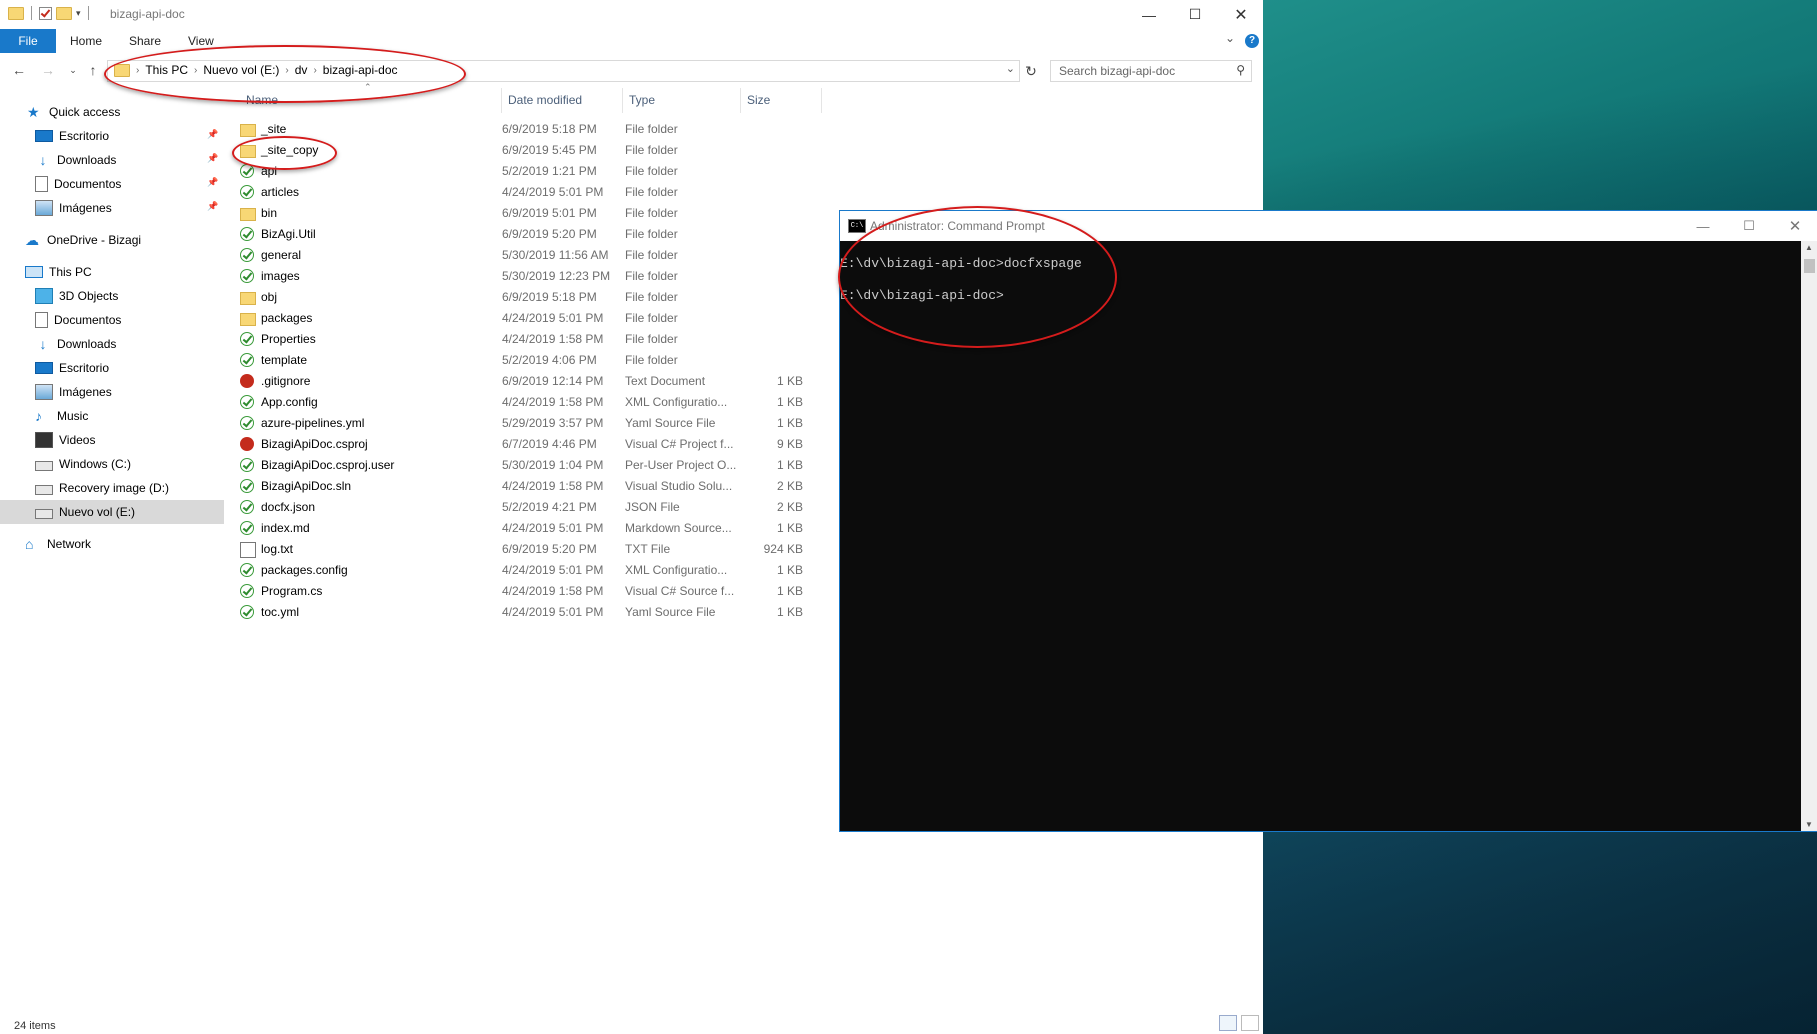  What do you see at coordinates (58, 272) in the screenshot?
I see `sidebar-item-this-pc: This PC` at bounding box center [58, 272].